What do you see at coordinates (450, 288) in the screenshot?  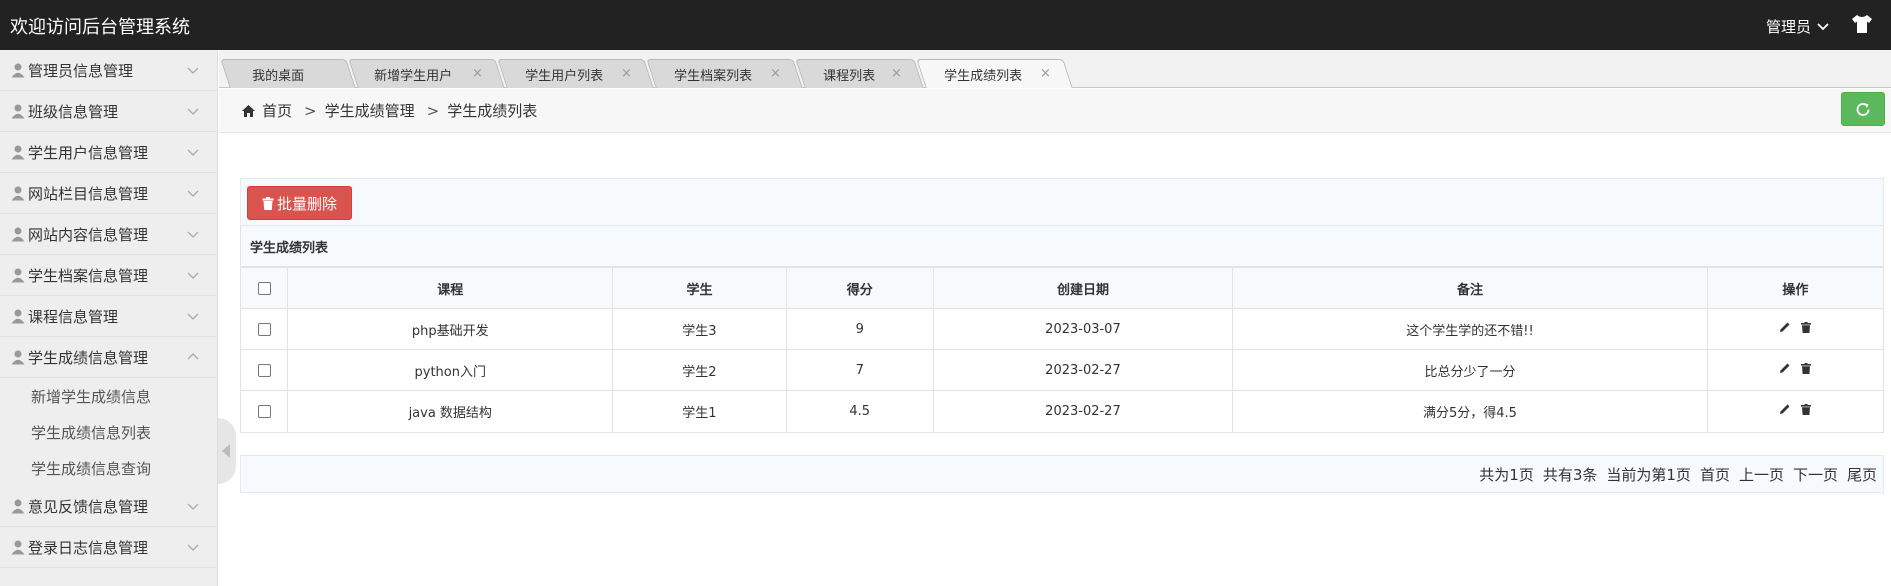 I see `column-header: 课程` at bounding box center [450, 288].